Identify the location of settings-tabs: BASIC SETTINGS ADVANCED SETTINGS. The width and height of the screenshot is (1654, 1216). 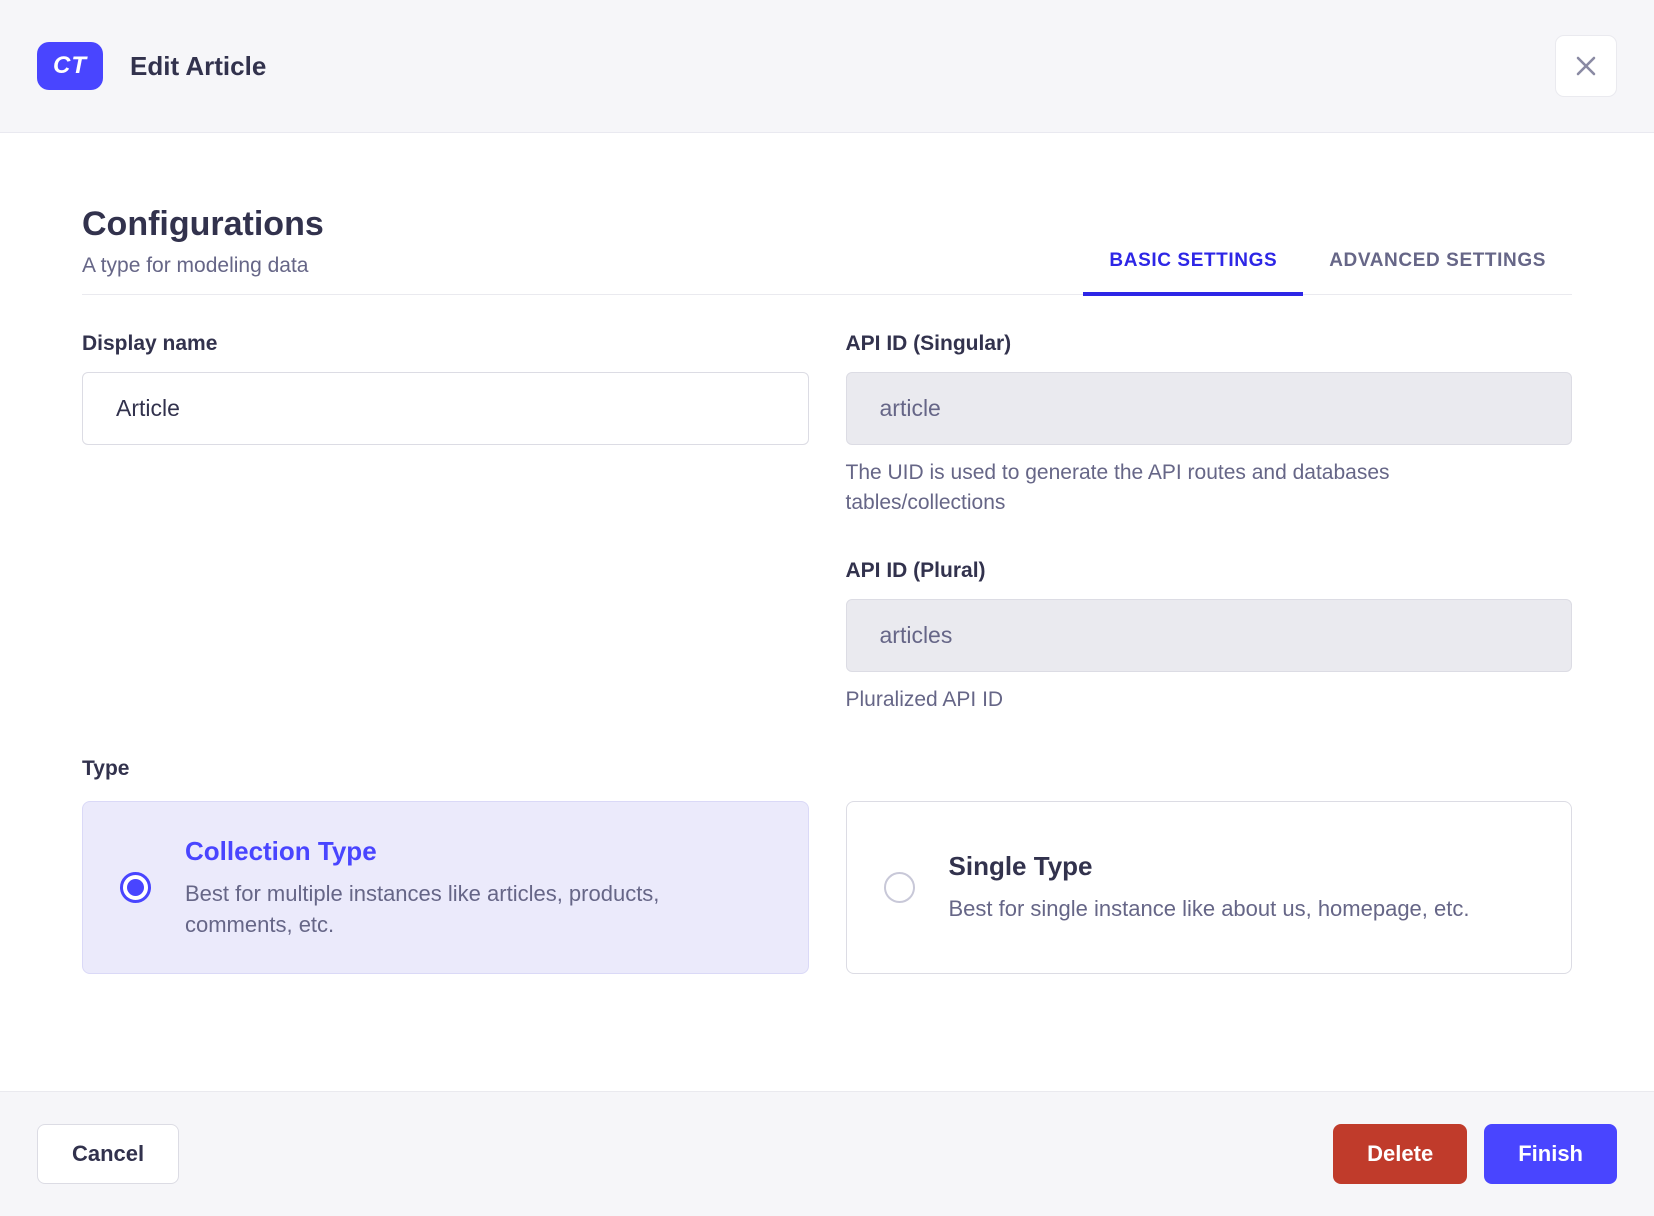
(1327, 273).